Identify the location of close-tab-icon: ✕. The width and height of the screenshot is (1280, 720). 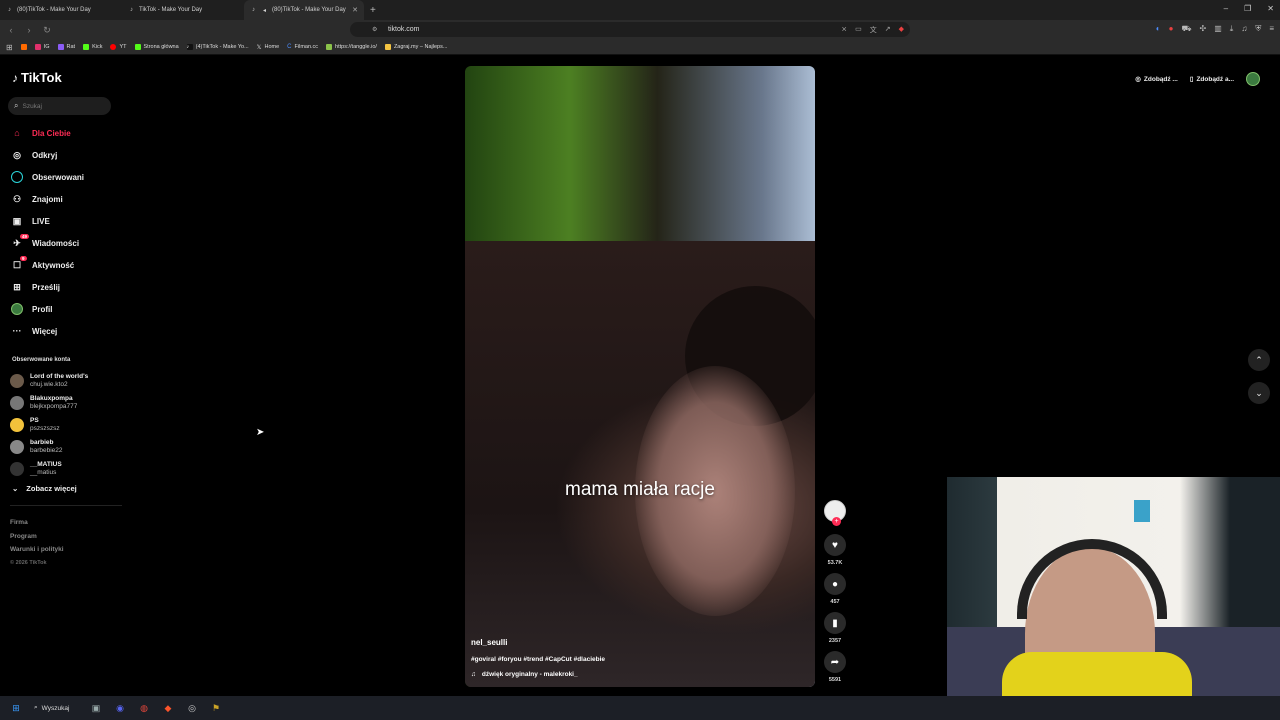
(355, 10).